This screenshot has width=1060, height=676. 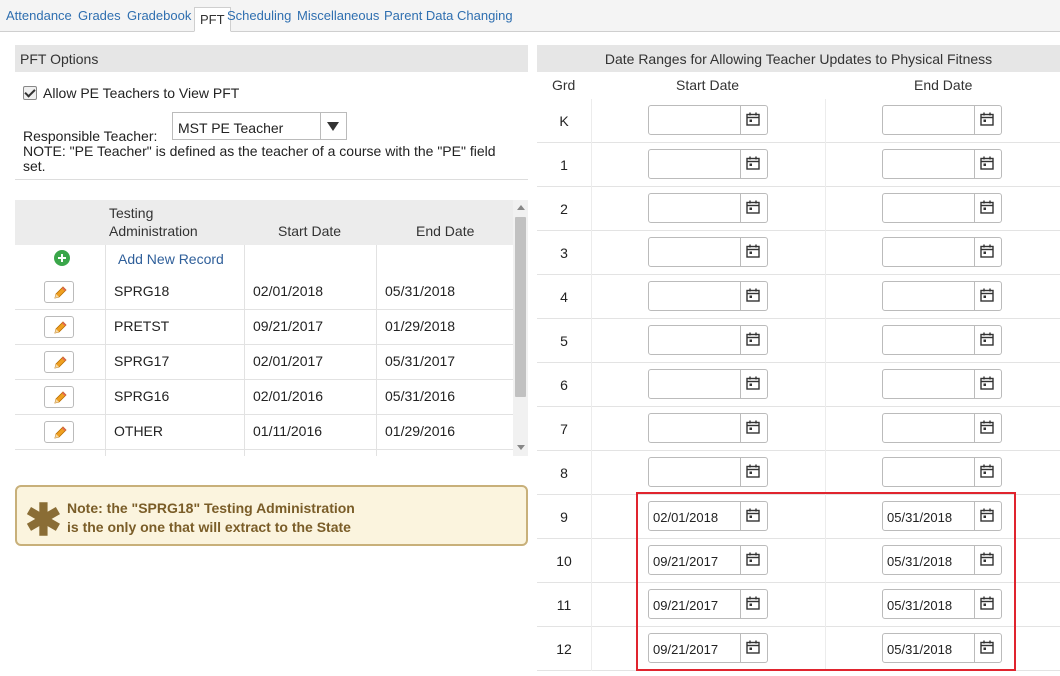 I want to click on table-row: SPRG16 02/01/2016 05/31/2016, so click(x=264, y=397).